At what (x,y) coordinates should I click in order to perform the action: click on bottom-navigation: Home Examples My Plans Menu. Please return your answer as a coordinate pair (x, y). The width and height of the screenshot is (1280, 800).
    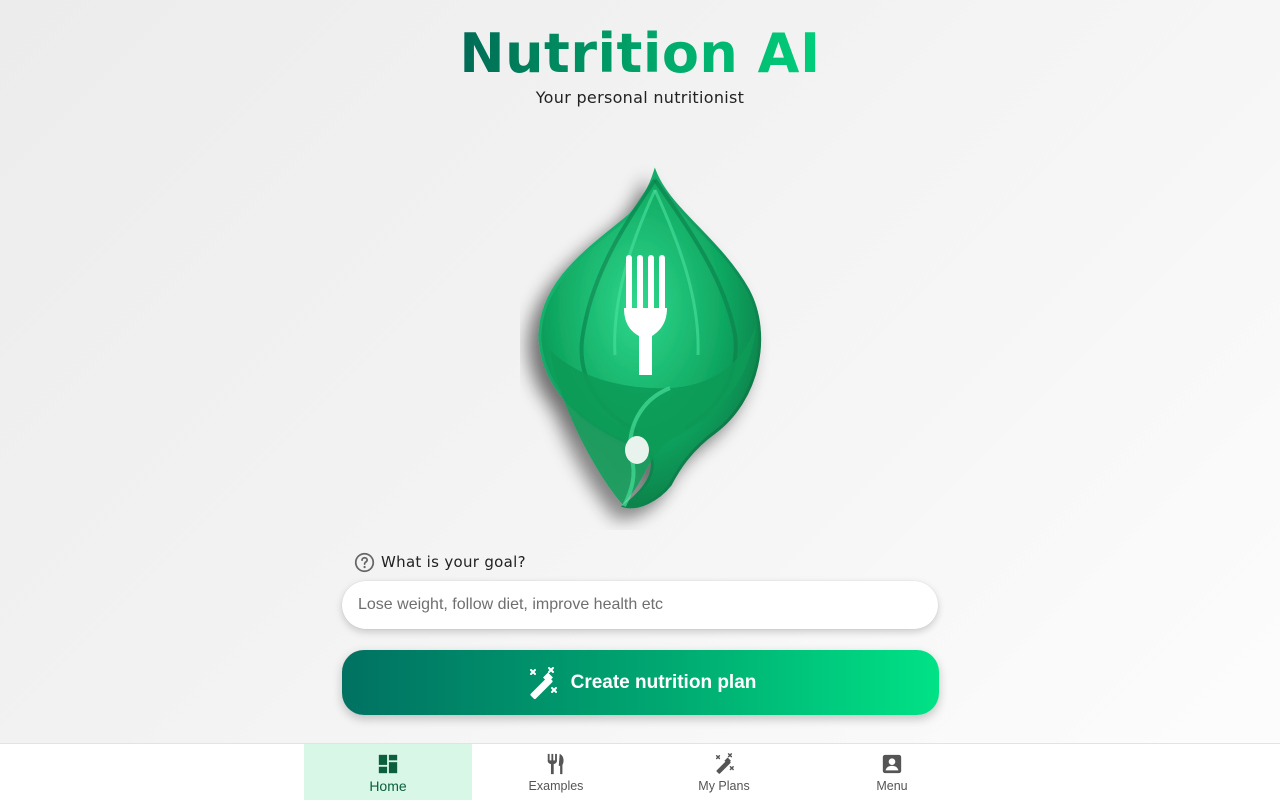
    Looking at the image, I should click on (640, 771).